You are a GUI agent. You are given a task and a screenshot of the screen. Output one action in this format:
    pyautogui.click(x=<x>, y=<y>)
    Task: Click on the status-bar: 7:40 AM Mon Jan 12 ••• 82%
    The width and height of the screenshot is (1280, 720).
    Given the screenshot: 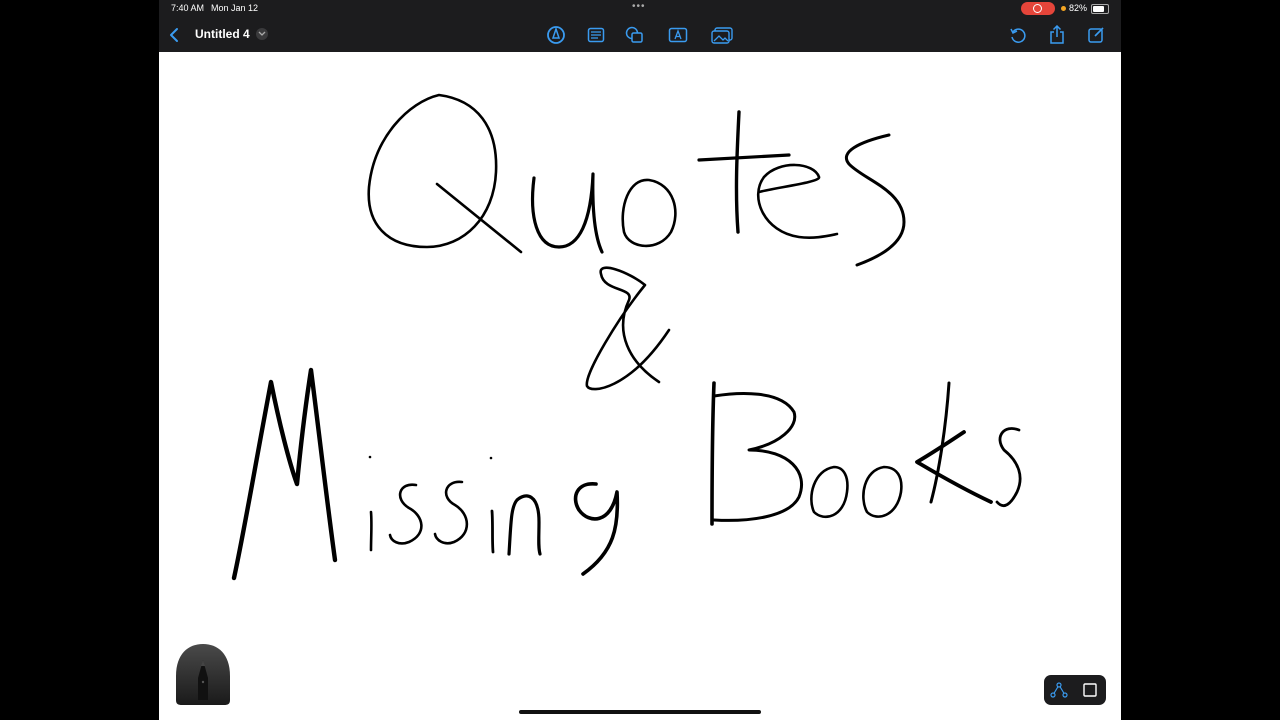 What is the action you would take?
    pyautogui.click(x=640, y=9)
    